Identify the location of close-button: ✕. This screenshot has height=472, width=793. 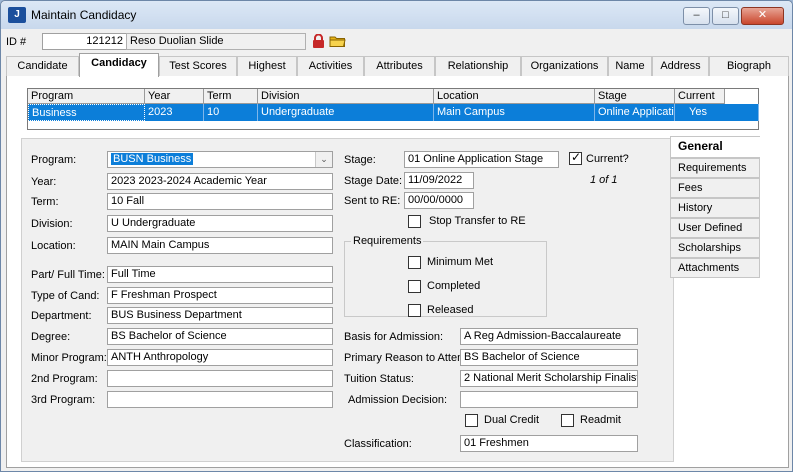
(762, 16).